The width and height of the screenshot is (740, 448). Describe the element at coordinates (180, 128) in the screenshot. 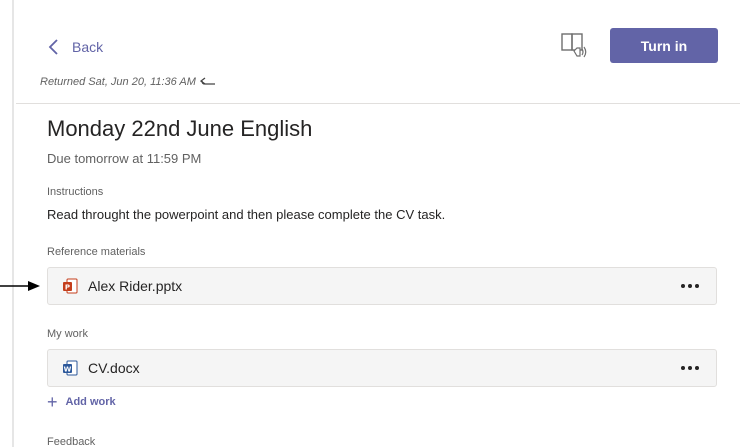

I see `assignment-title: Monday 22nd June English` at that location.